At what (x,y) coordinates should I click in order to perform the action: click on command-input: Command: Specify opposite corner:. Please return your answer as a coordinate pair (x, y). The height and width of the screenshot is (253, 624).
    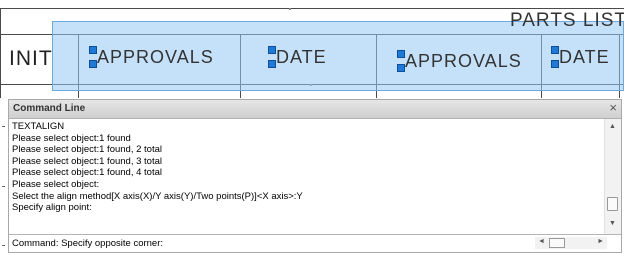
    Looking at the image, I should click on (87, 243).